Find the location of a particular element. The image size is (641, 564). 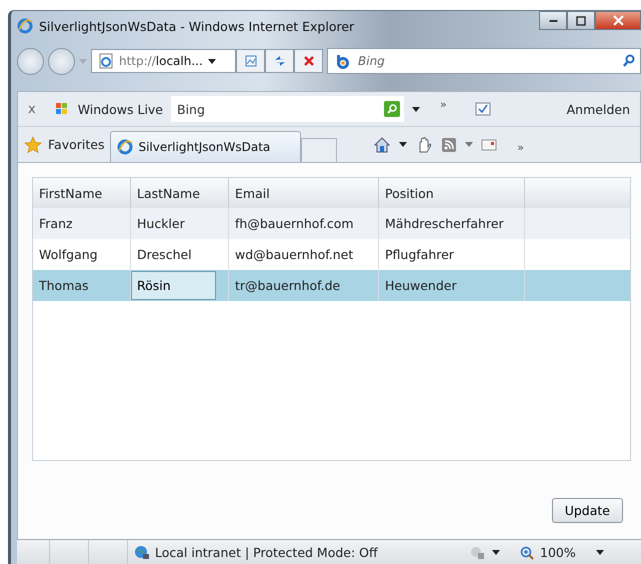

compatibility-button is located at coordinates (250, 61).